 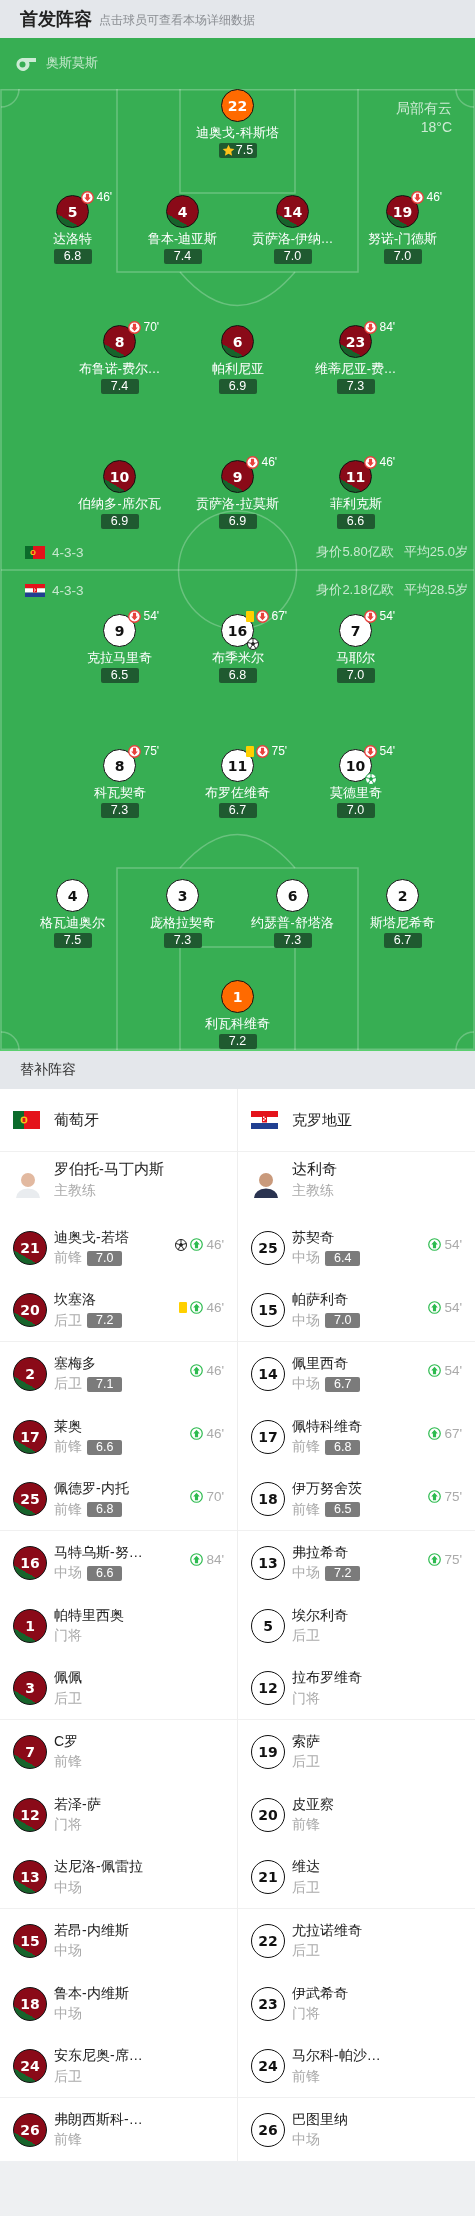 I want to click on substitution-minute: 54', so click(x=453, y=1244).